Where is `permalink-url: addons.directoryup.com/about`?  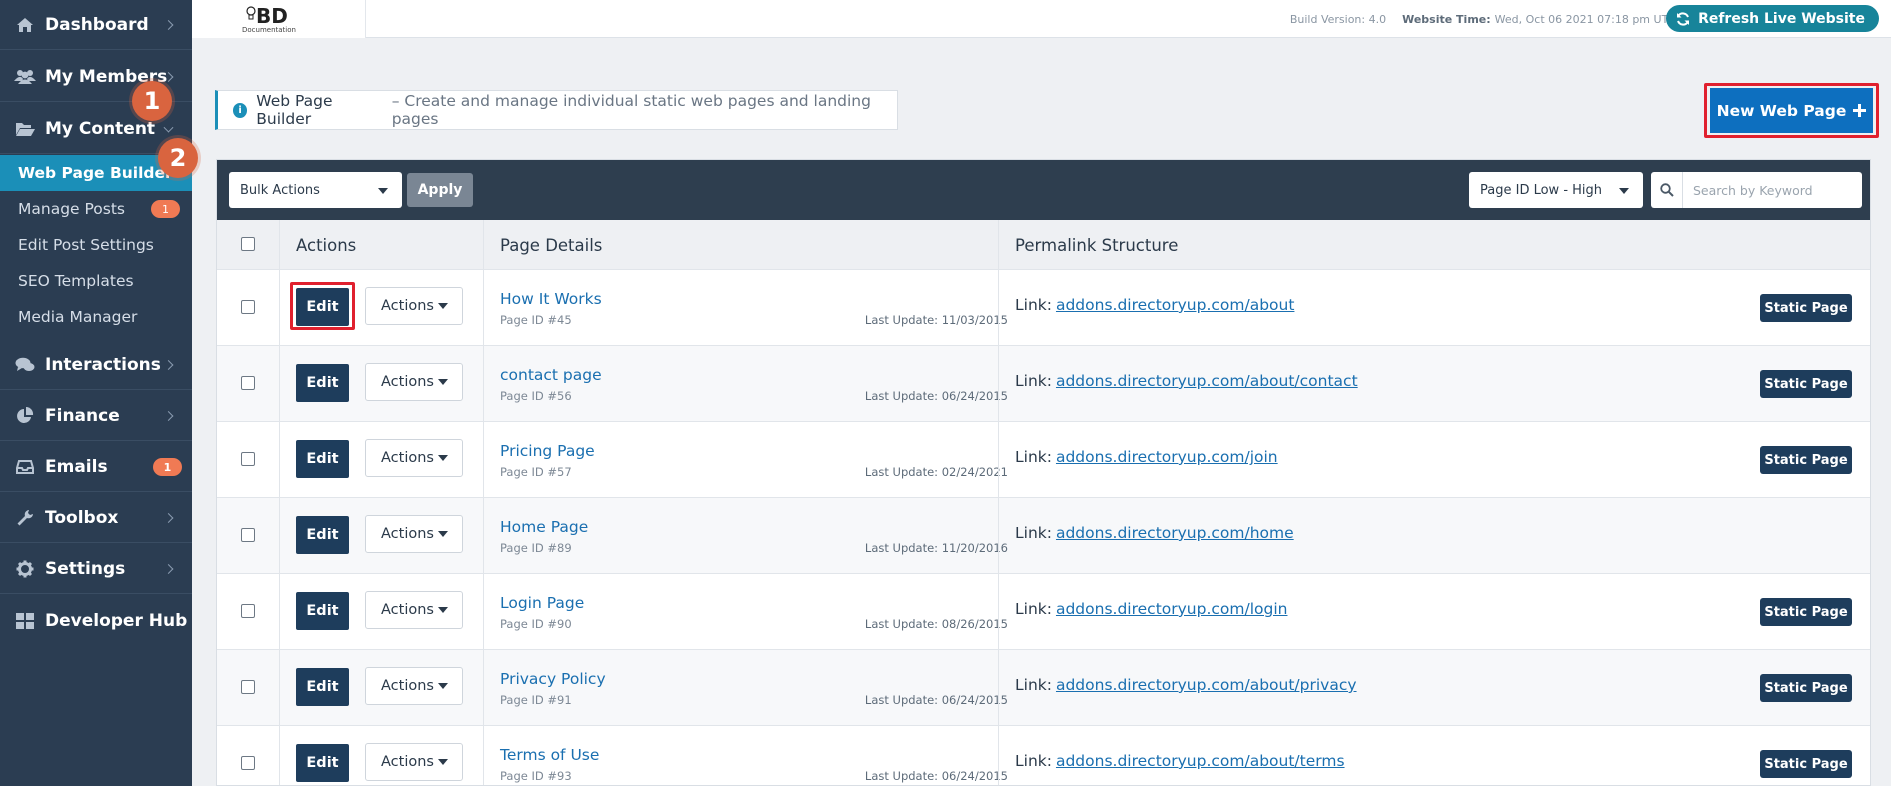 permalink-url: addons.directoryup.com/about is located at coordinates (1175, 305).